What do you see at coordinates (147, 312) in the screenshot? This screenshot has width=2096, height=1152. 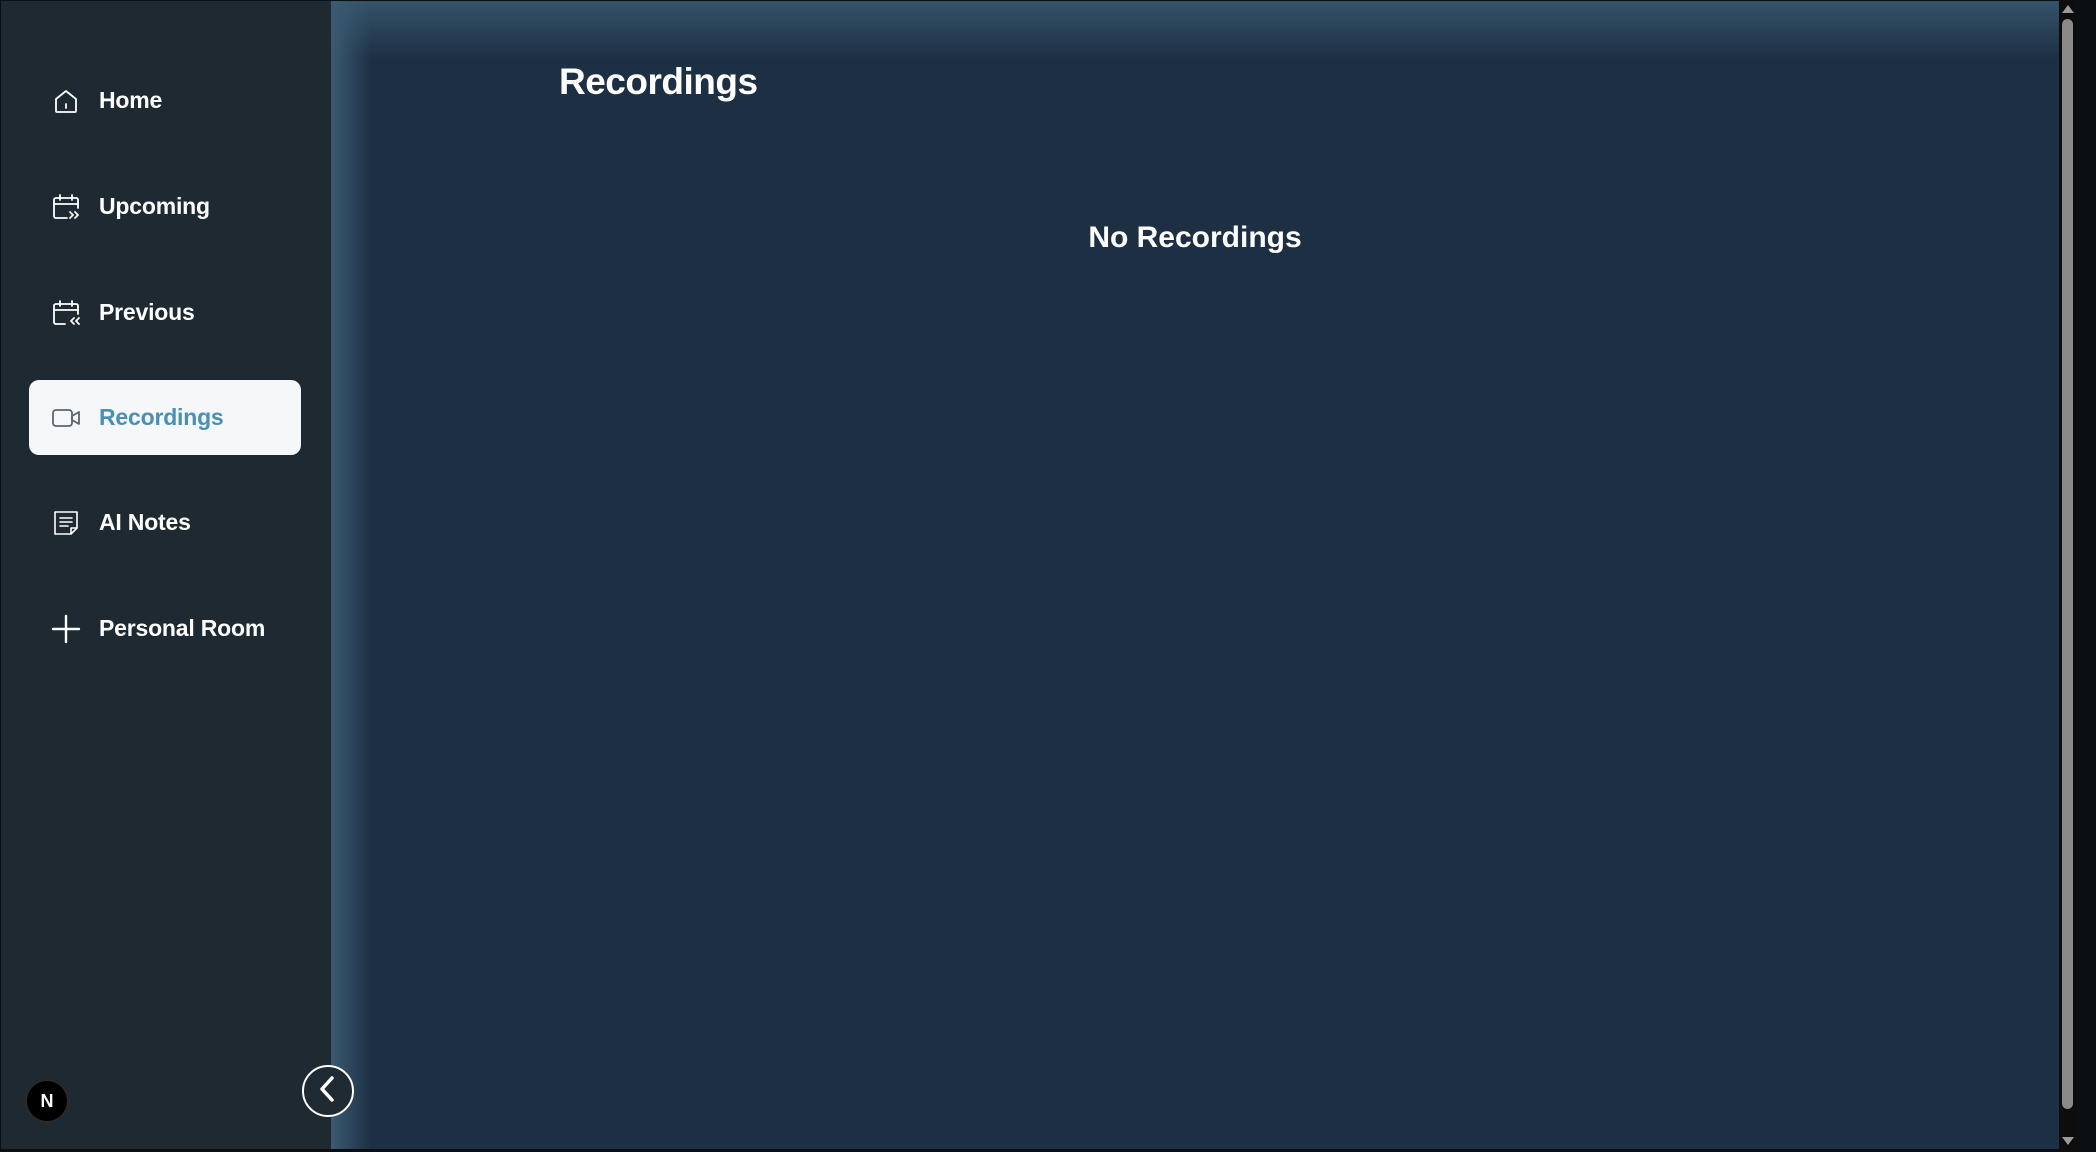 I see `sidebar-item-label: Previous` at bounding box center [147, 312].